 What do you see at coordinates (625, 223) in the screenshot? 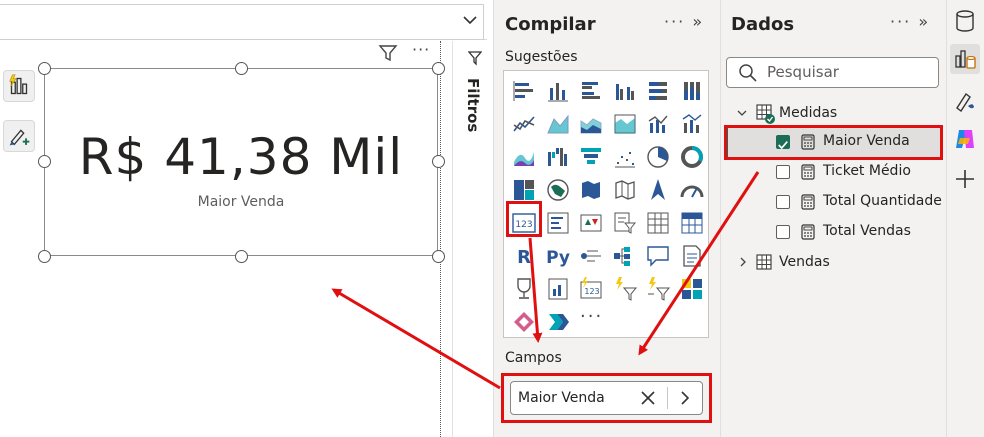
I see `slicer-icon` at bounding box center [625, 223].